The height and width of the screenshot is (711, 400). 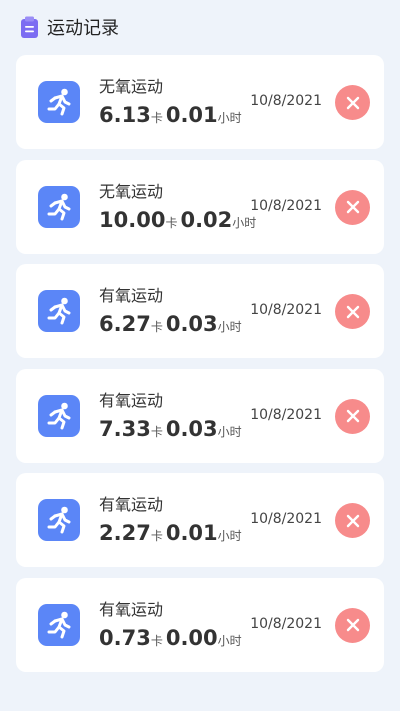 What do you see at coordinates (179, 221) in the screenshot?
I see `exercise-stats: 10.00卡 0.02小时` at bounding box center [179, 221].